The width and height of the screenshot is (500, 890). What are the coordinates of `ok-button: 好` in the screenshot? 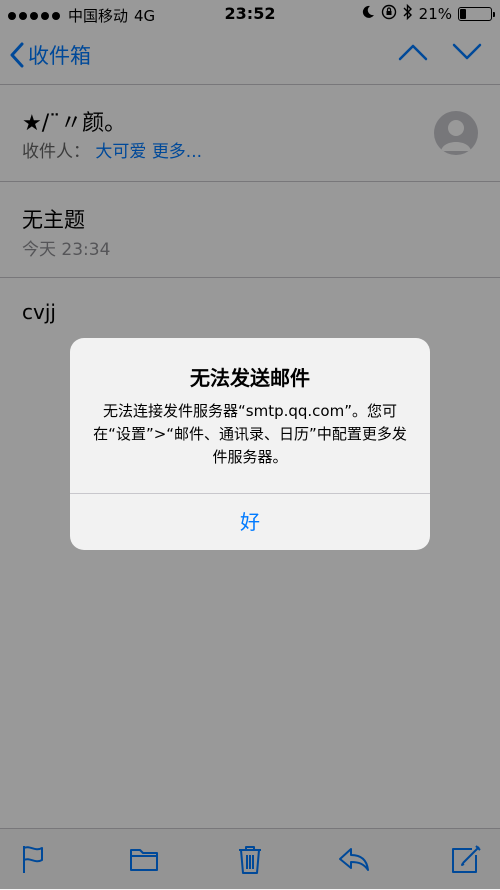 It's located at (250, 522).